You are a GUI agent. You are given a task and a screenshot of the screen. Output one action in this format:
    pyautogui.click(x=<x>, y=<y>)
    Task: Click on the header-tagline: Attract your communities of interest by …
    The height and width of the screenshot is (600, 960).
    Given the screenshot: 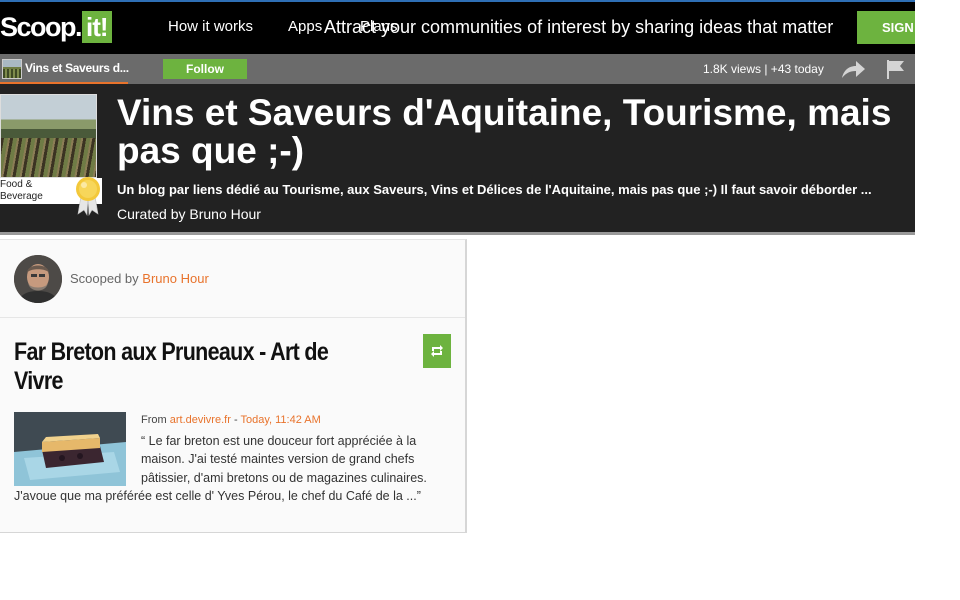 What is the action you would take?
    pyautogui.click(x=579, y=27)
    